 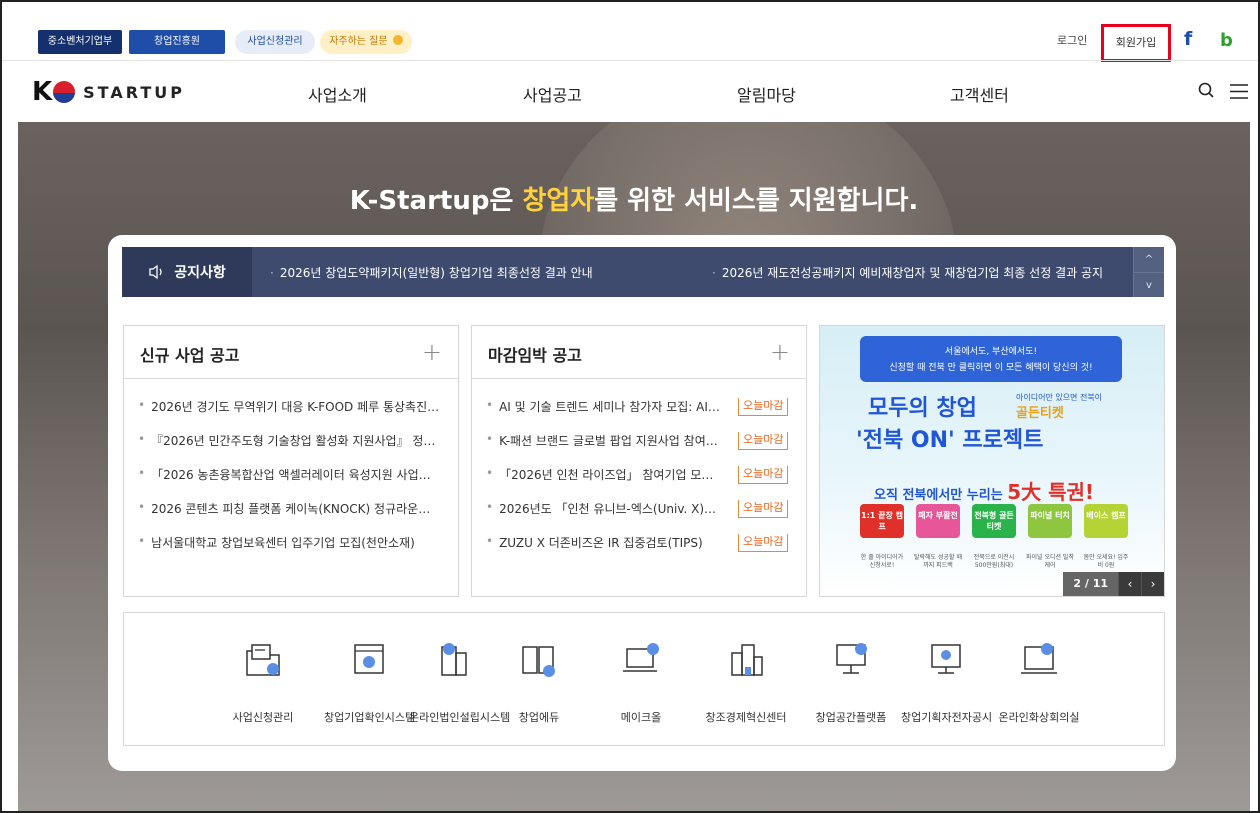 I want to click on chevron-left-icon: ‹, so click(x=1129, y=584).